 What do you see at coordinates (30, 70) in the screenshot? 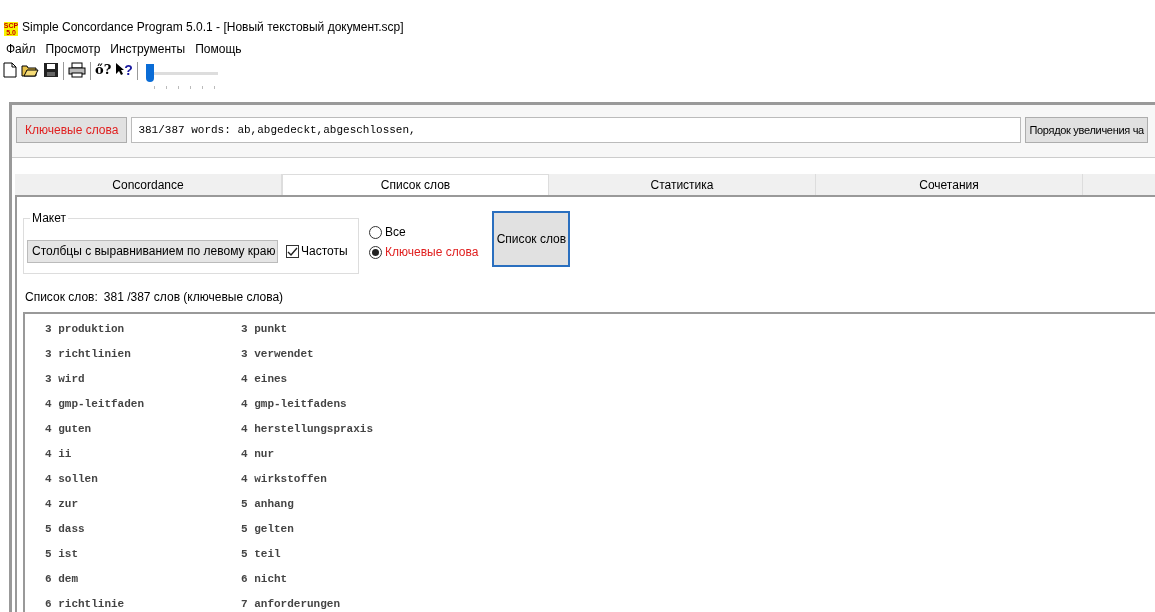
I see `open-folder-icon` at bounding box center [30, 70].